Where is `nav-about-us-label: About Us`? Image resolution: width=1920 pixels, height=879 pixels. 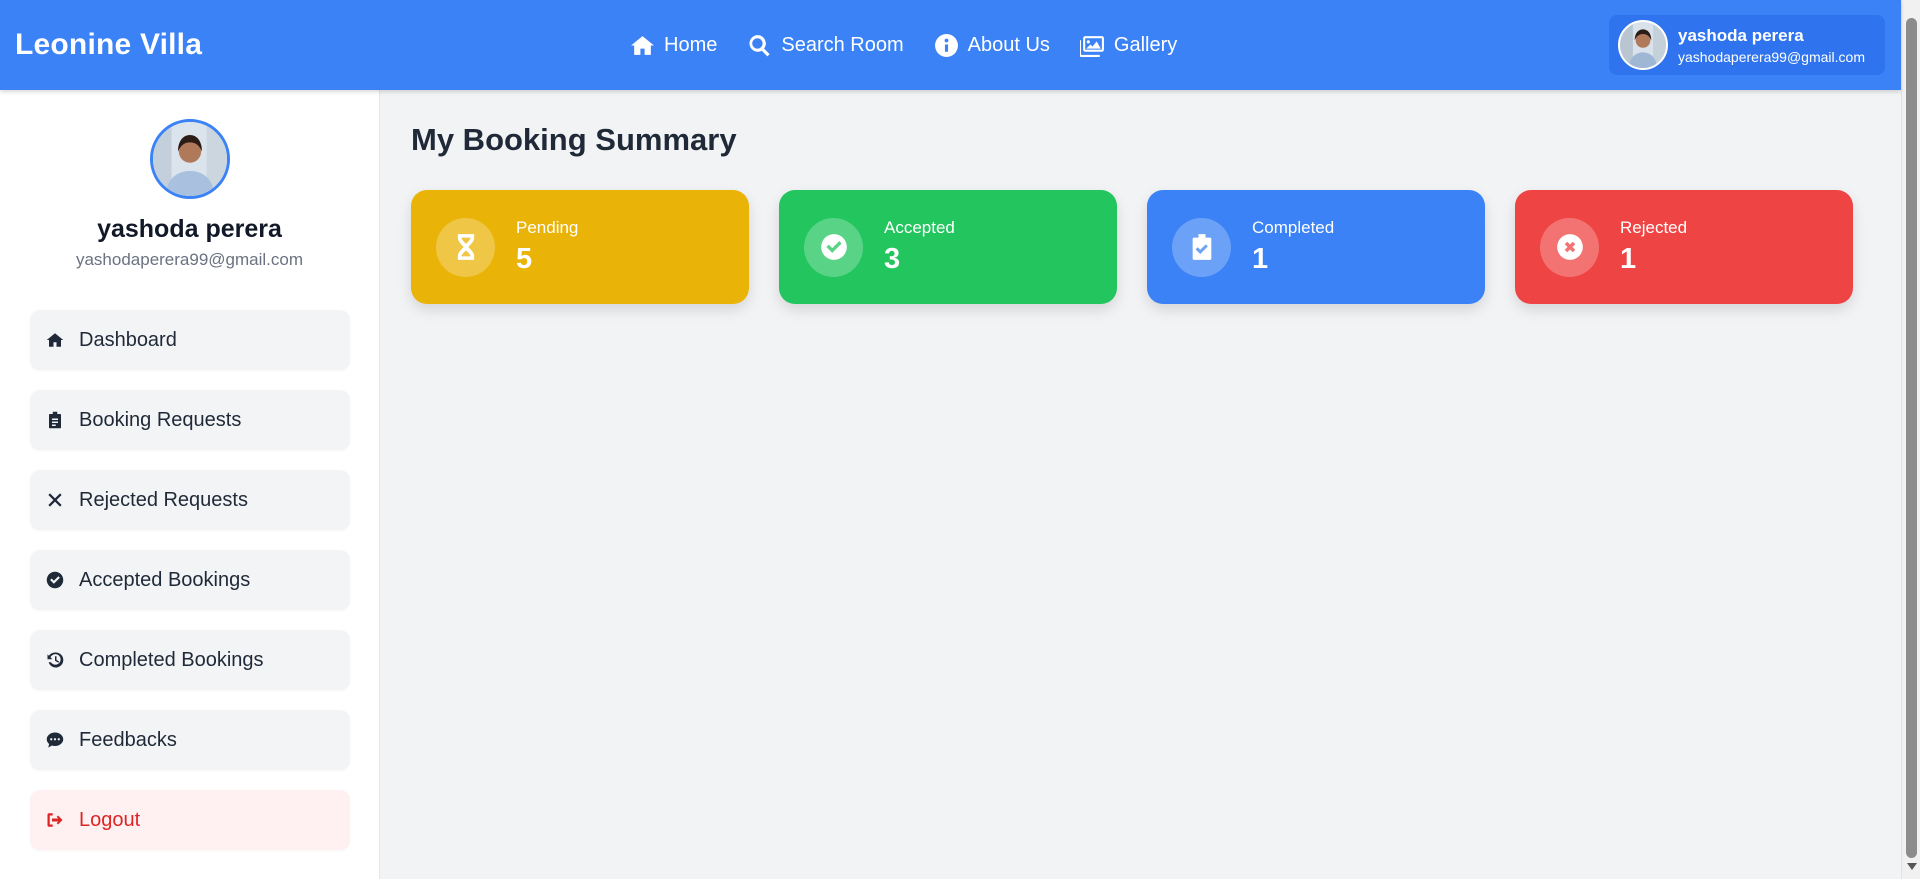 nav-about-us-label: About Us is located at coordinates (1008, 44).